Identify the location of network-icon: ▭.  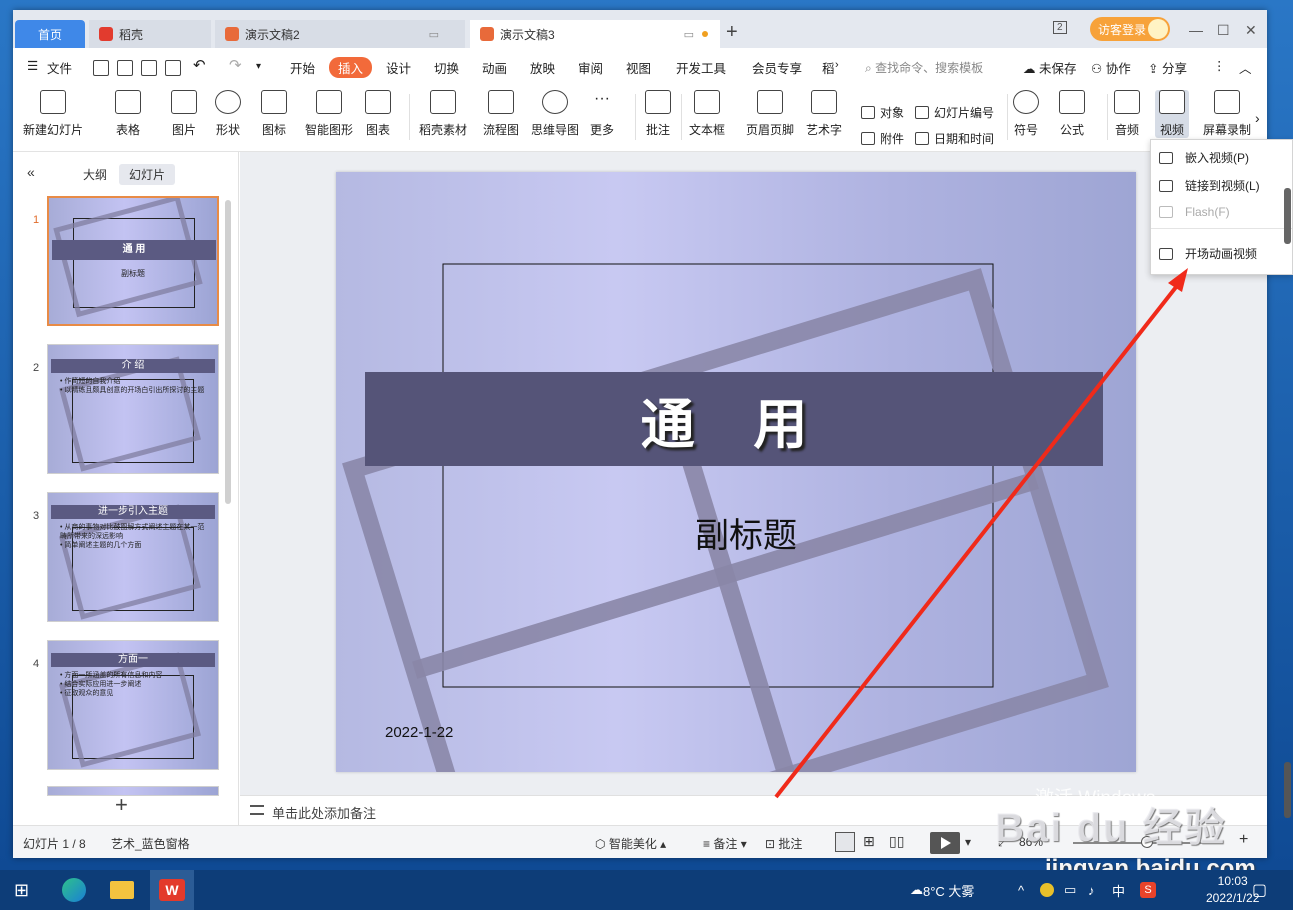
(1070, 890).